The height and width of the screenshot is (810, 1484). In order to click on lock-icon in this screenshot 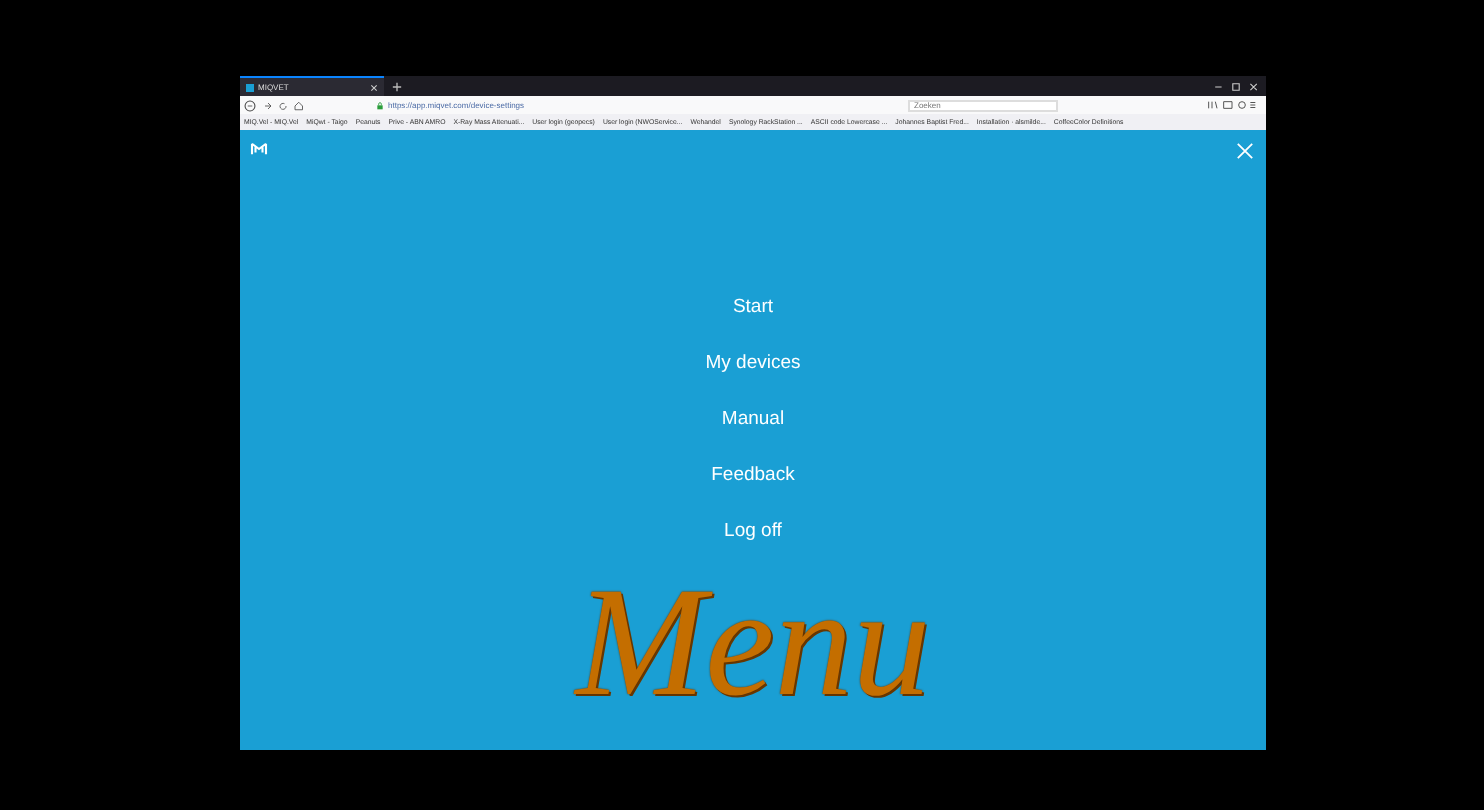, I will do `click(380, 105)`.